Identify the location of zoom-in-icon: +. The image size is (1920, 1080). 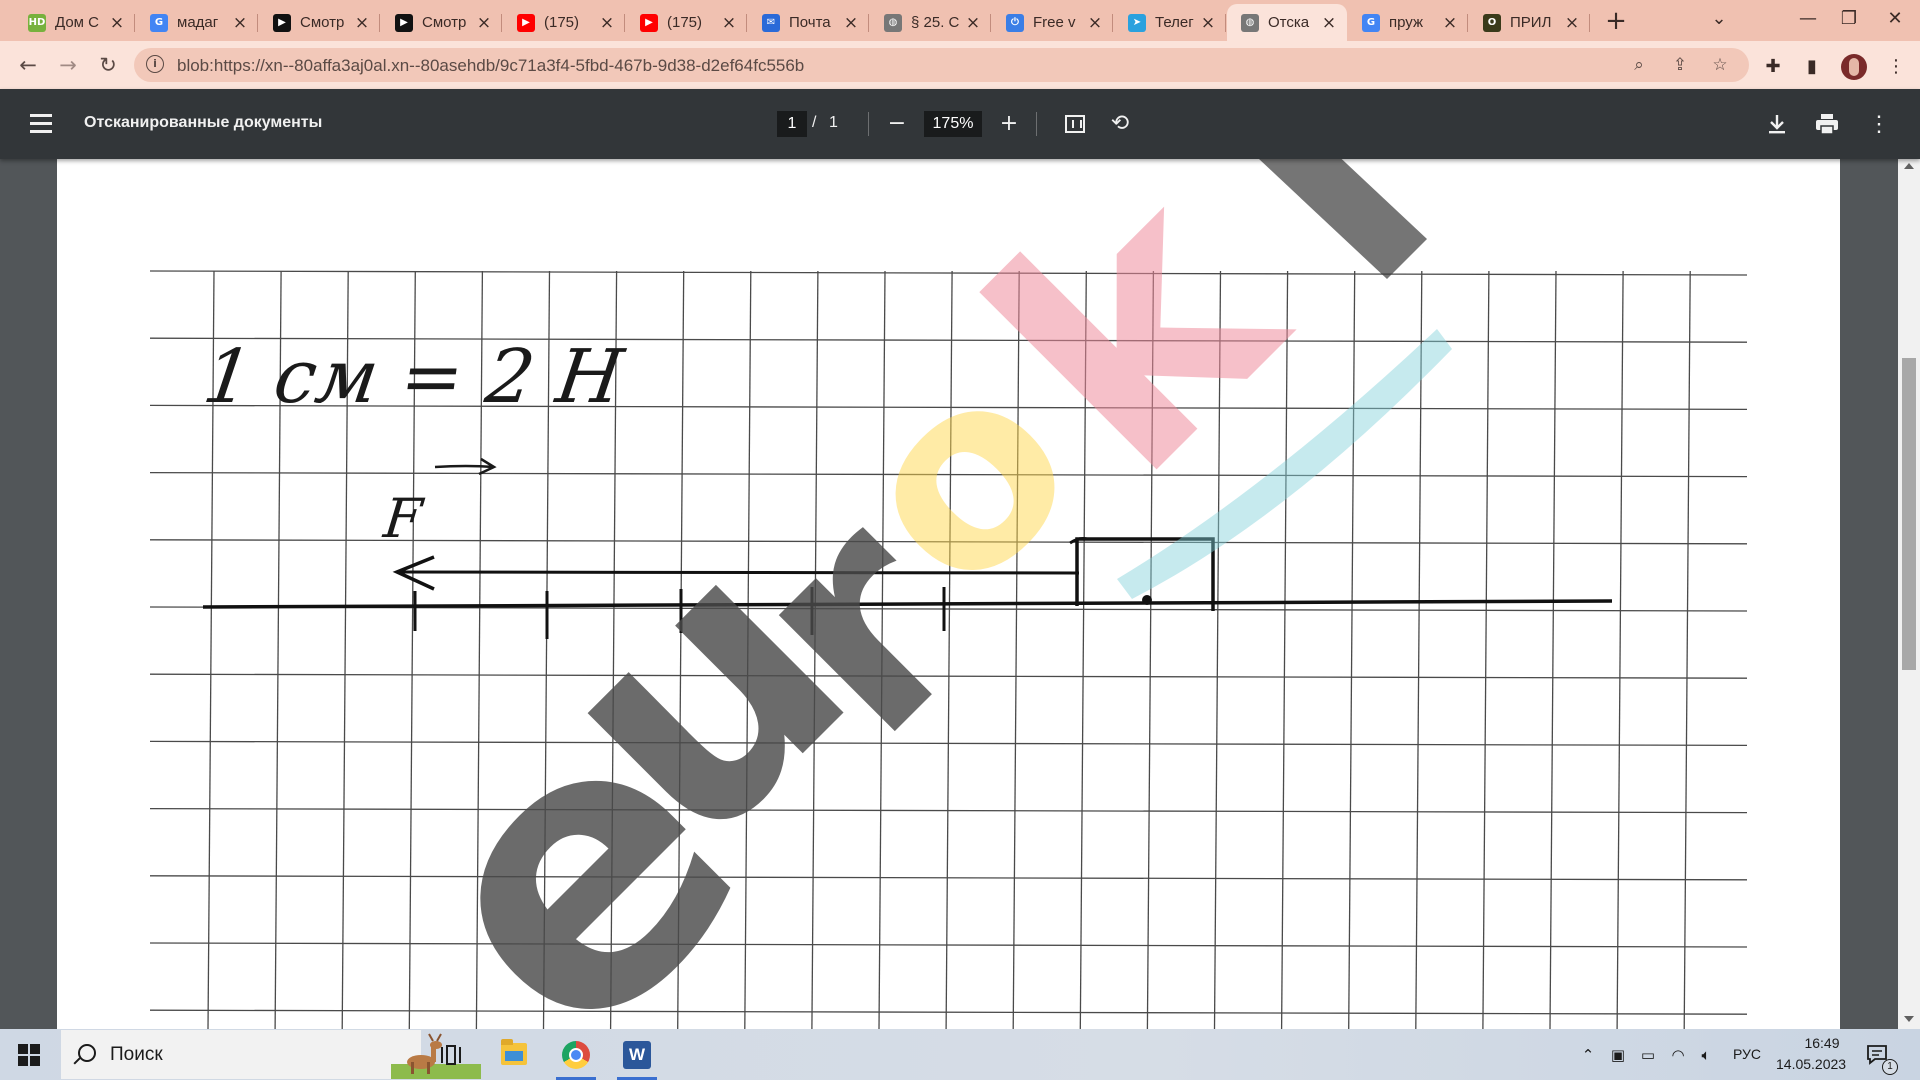
(1009, 124).